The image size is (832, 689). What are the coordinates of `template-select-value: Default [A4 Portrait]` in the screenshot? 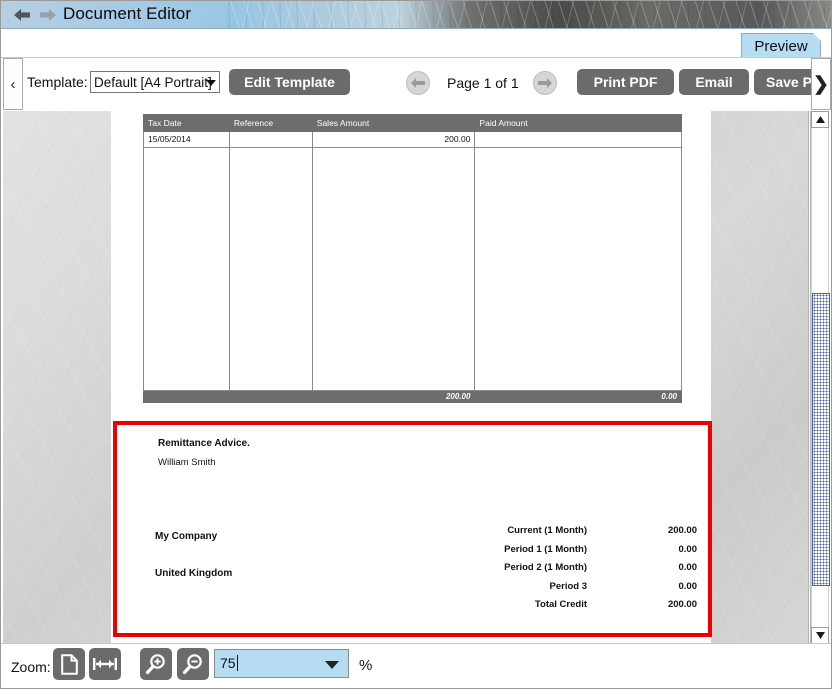 It's located at (153, 82).